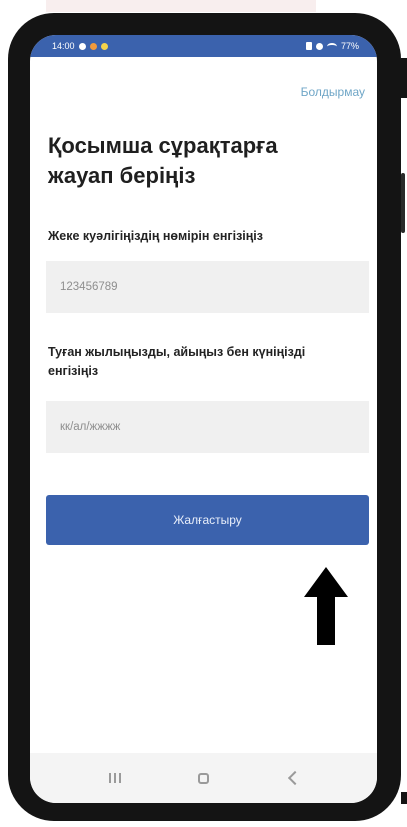 The width and height of the screenshot is (407, 827). I want to click on wifi-icon, so click(331, 46).